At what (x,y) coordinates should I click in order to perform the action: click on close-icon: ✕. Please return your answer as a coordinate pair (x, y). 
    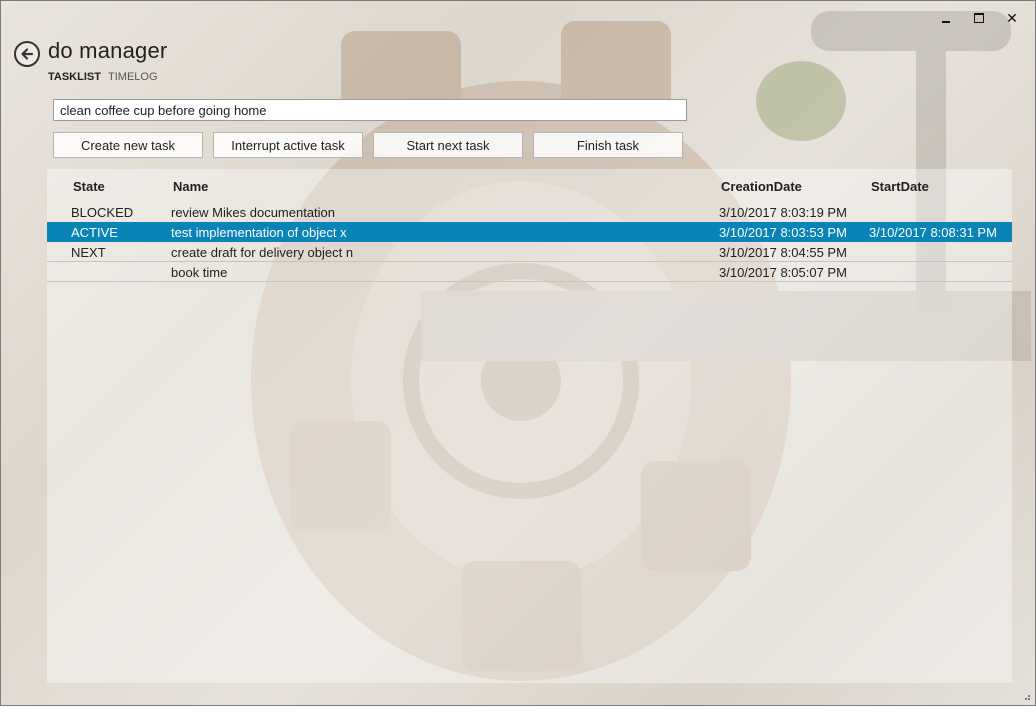
    Looking at the image, I should click on (1012, 17).